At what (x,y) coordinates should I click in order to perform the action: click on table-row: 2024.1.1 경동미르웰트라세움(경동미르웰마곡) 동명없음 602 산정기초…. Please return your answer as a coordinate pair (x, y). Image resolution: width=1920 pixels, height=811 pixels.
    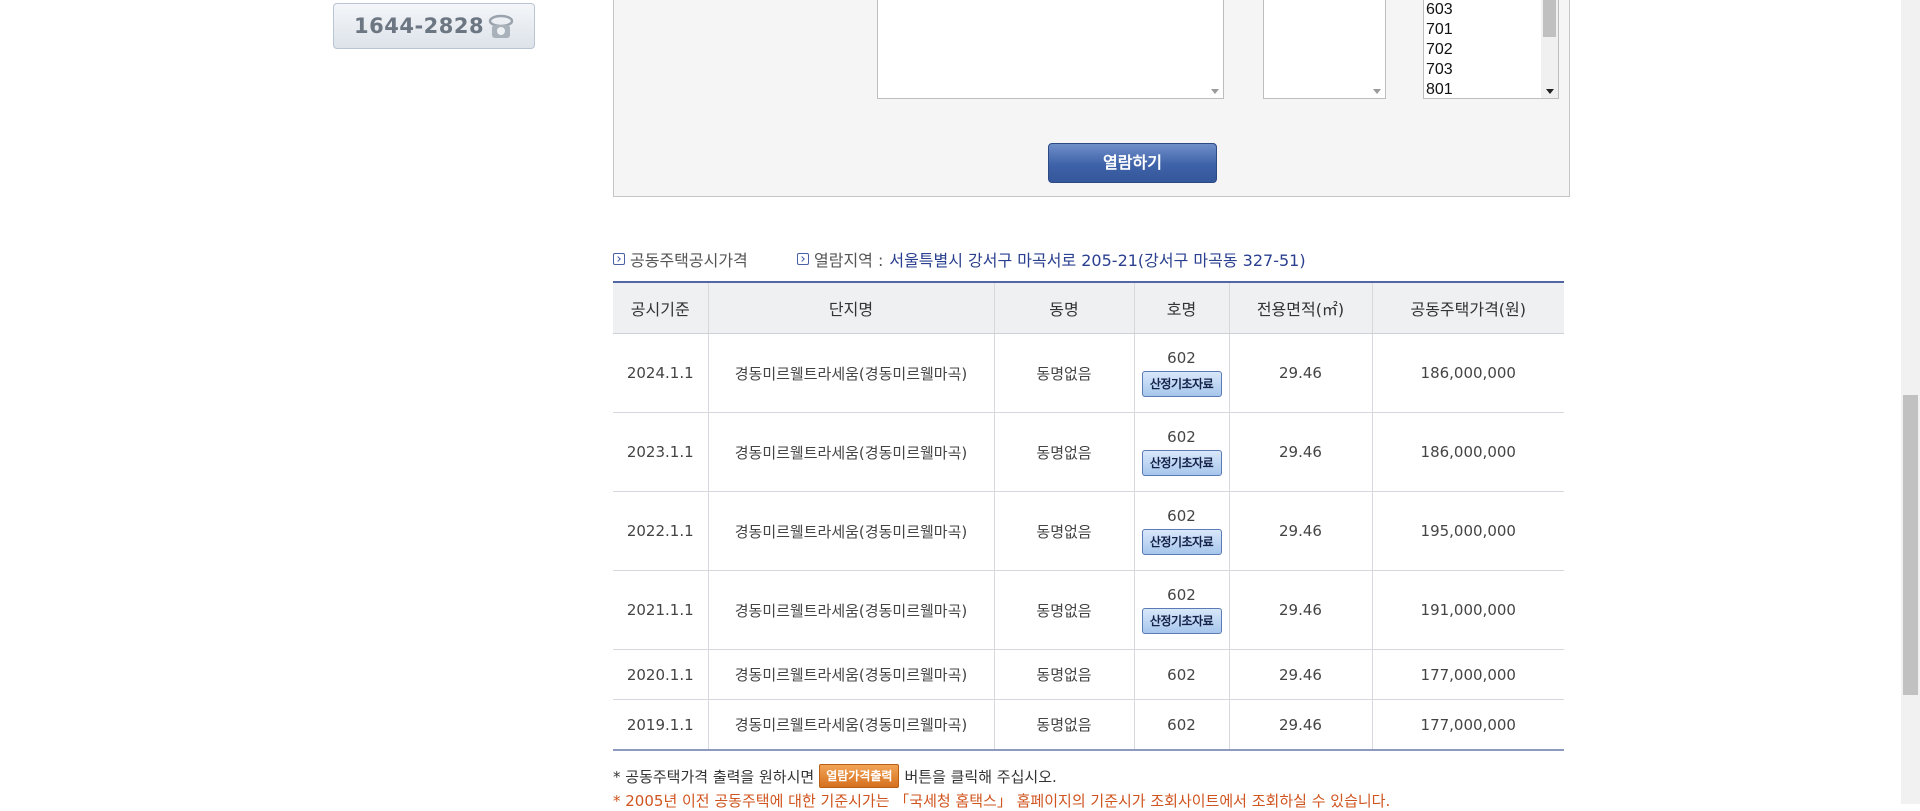
    Looking at the image, I should click on (1088, 373).